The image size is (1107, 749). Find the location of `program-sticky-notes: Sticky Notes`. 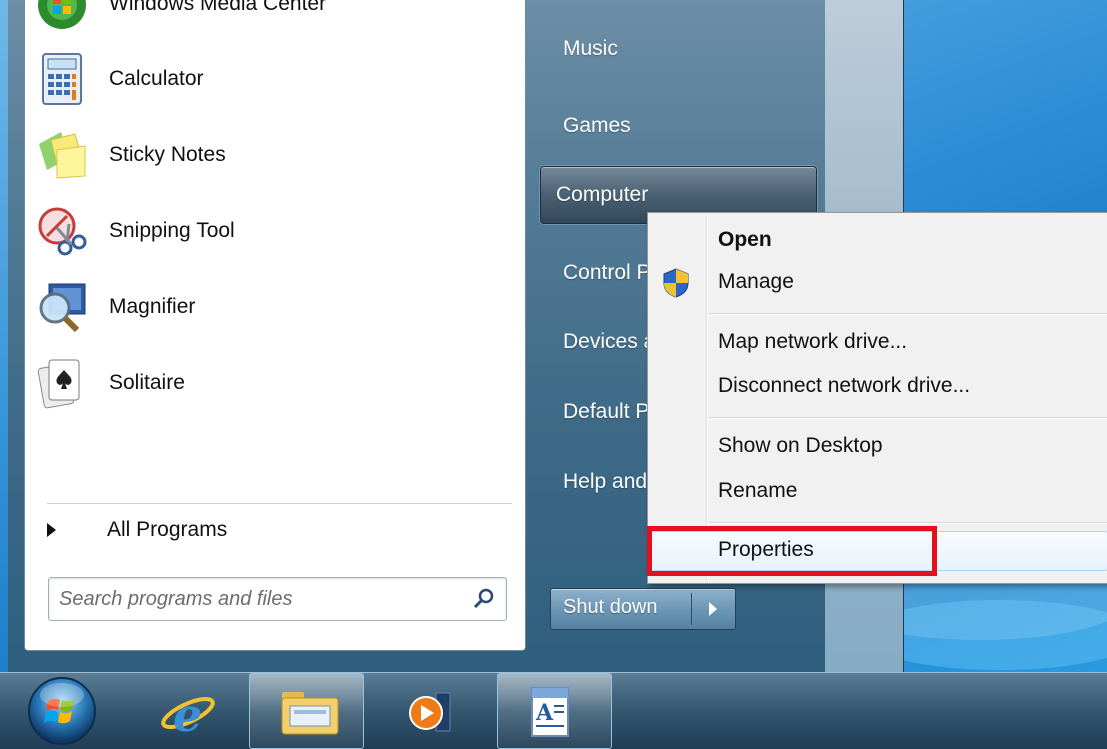

program-sticky-notes: Sticky Notes is located at coordinates (265, 155).